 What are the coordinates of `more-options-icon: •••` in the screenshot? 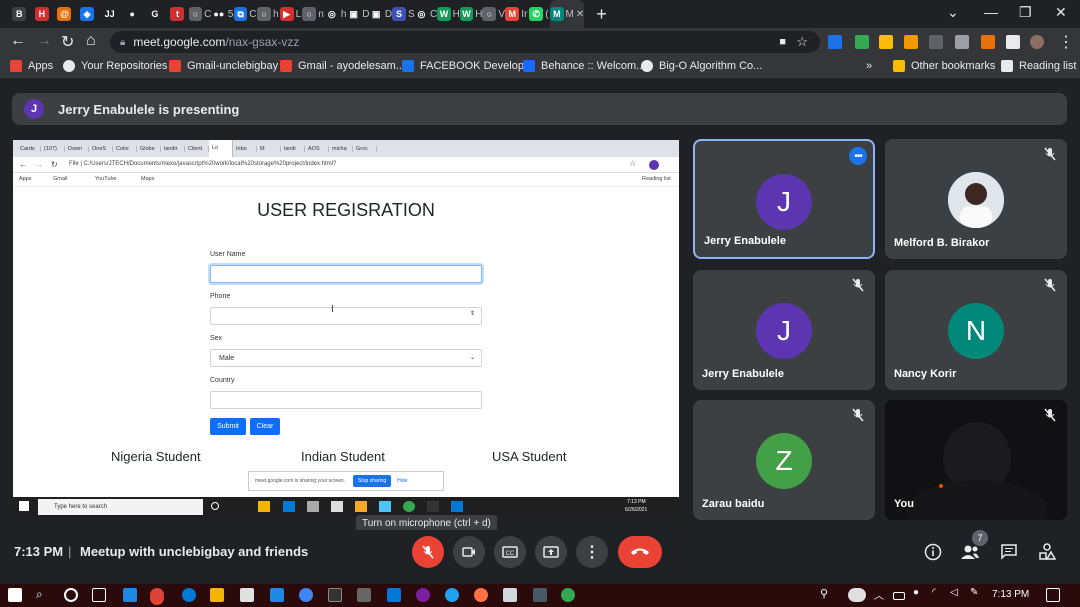 It's located at (858, 156).